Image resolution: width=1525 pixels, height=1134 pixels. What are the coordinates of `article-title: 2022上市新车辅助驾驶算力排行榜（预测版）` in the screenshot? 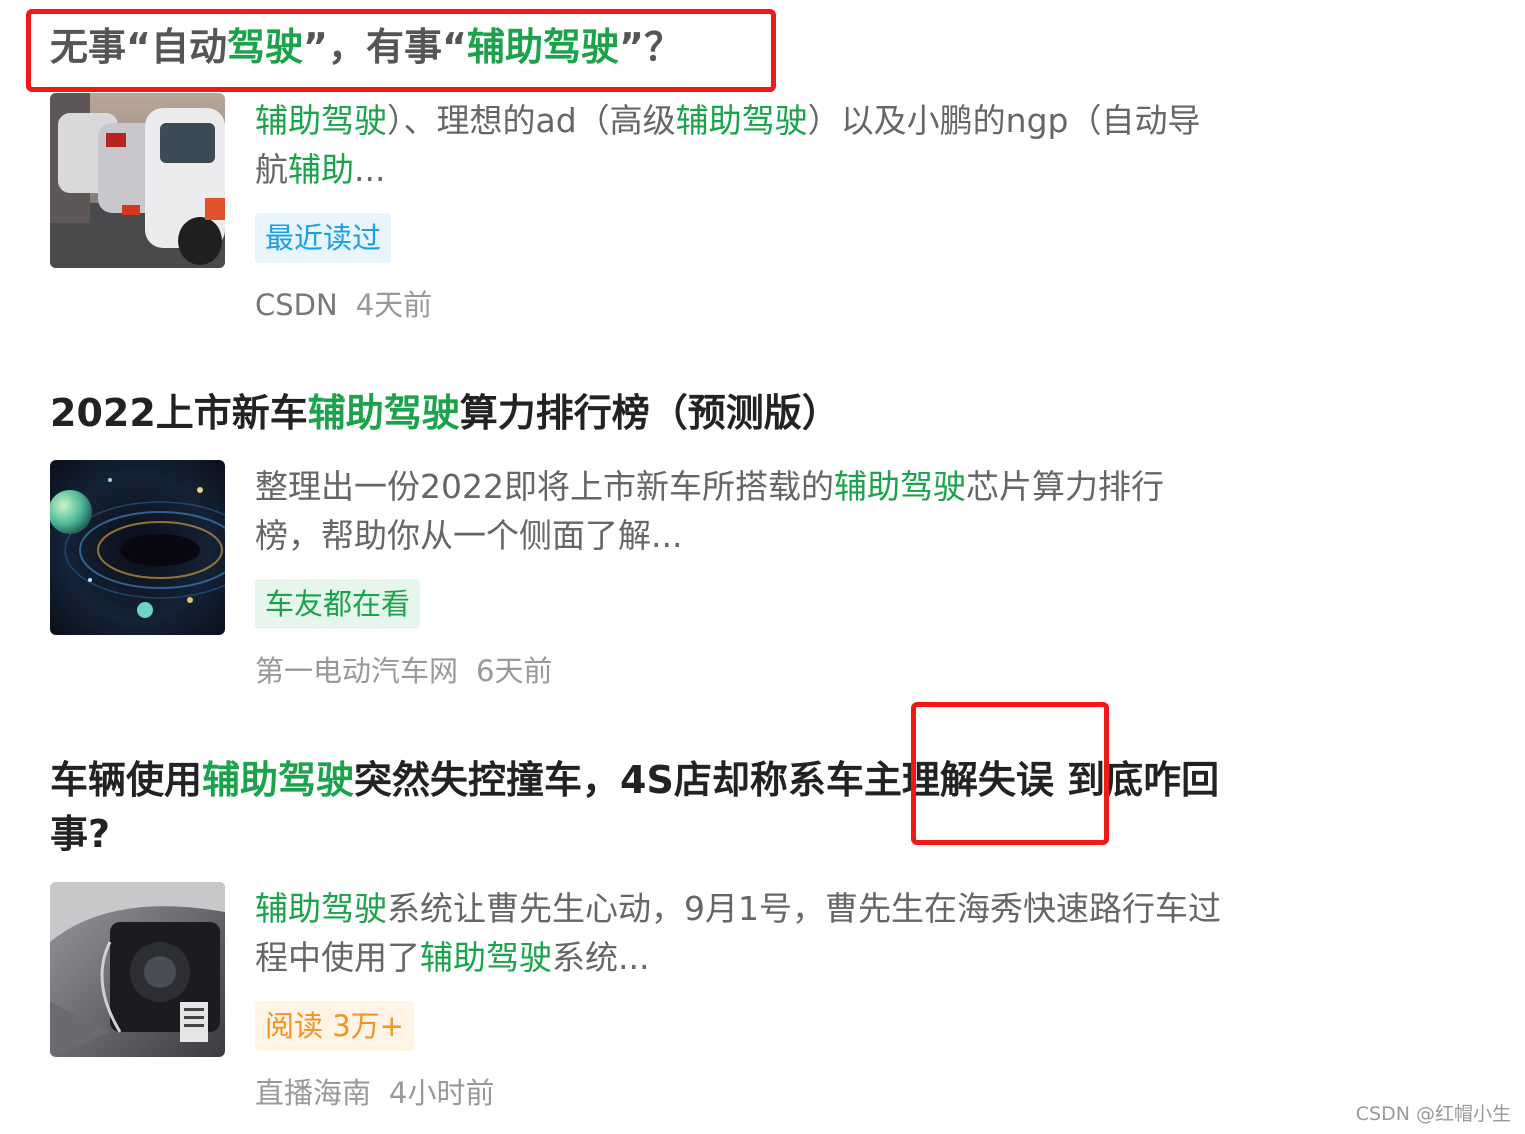 It's located at (445, 413).